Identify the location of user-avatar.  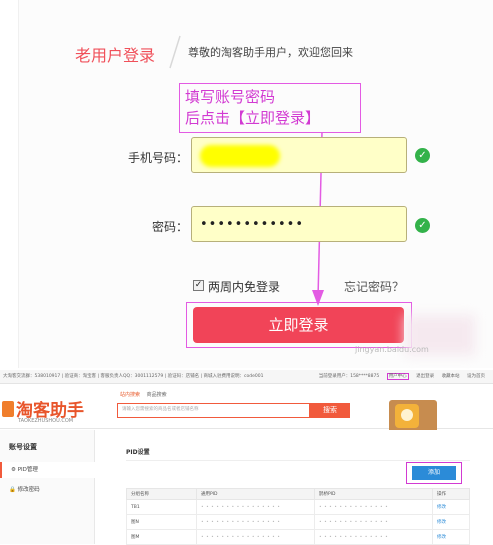
(413, 417).